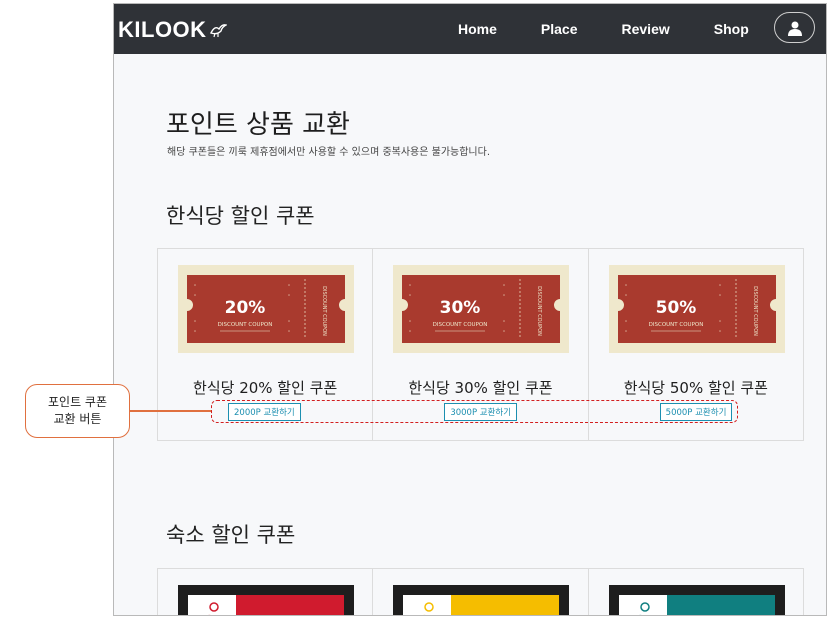 This screenshot has height=617, width=830. Describe the element at coordinates (231, 535) in the screenshot. I see `section-title-lodging: 숙소 할인 쿠폰` at that location.